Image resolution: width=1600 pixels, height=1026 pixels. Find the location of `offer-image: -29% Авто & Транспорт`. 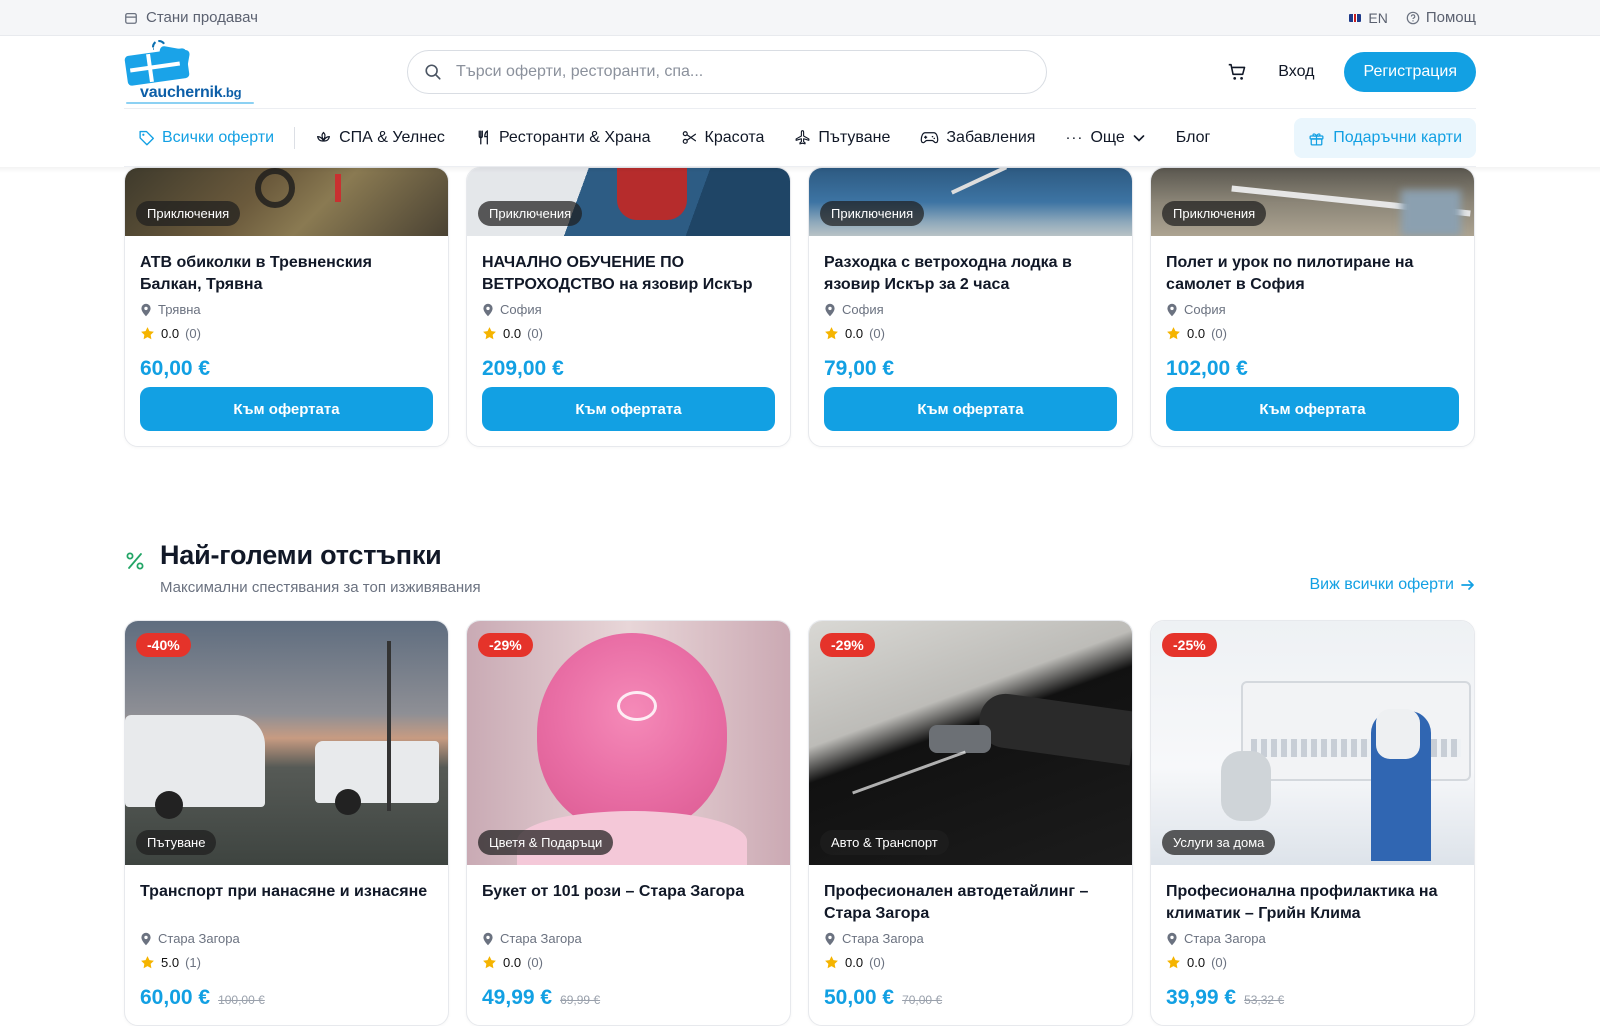

offer-image: -29% Авто & Транспорт is located at coordinates (970, 743).